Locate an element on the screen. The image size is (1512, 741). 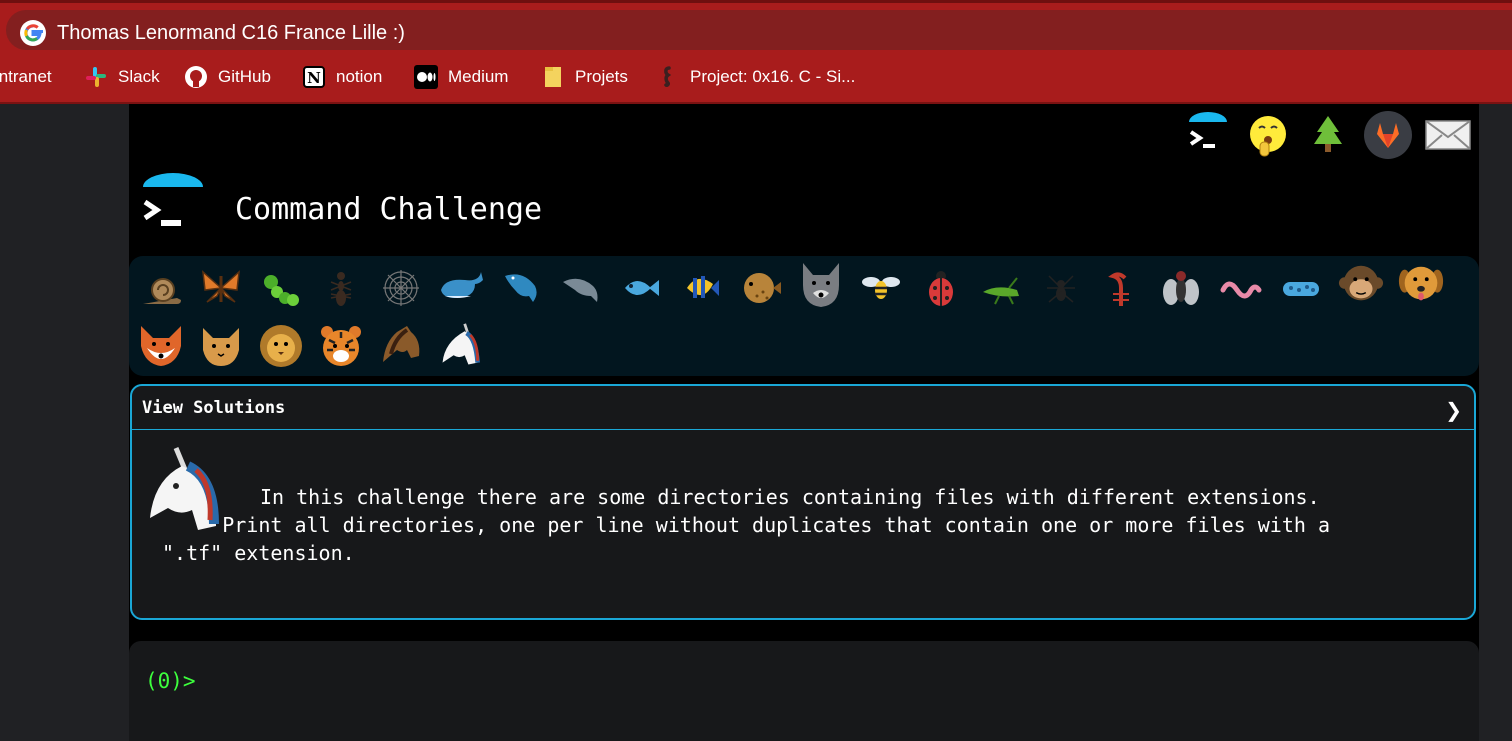
bookmark-github: GitHub is located at coordinates (227, 77).